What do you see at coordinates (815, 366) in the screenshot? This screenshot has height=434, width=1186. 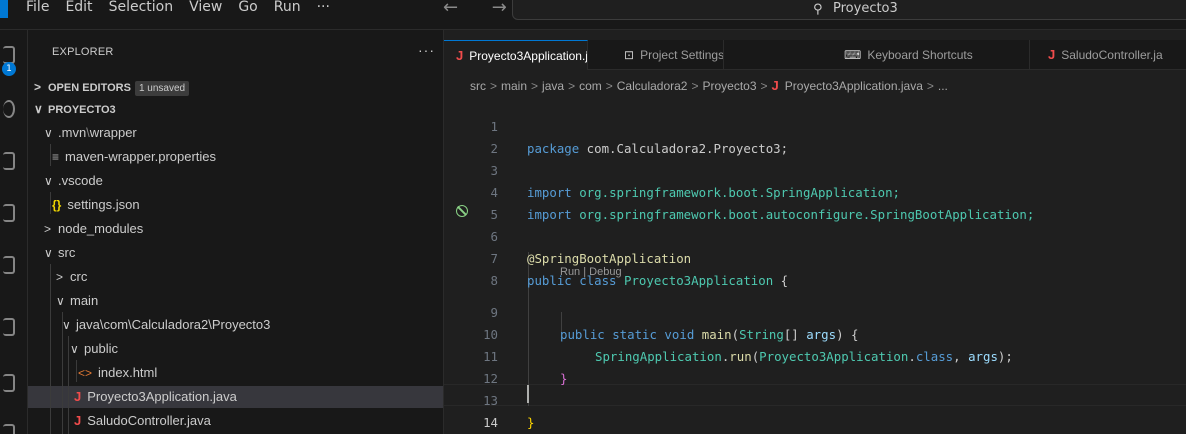 I see `code-line-12: 12` at bounding box center [815, 366].